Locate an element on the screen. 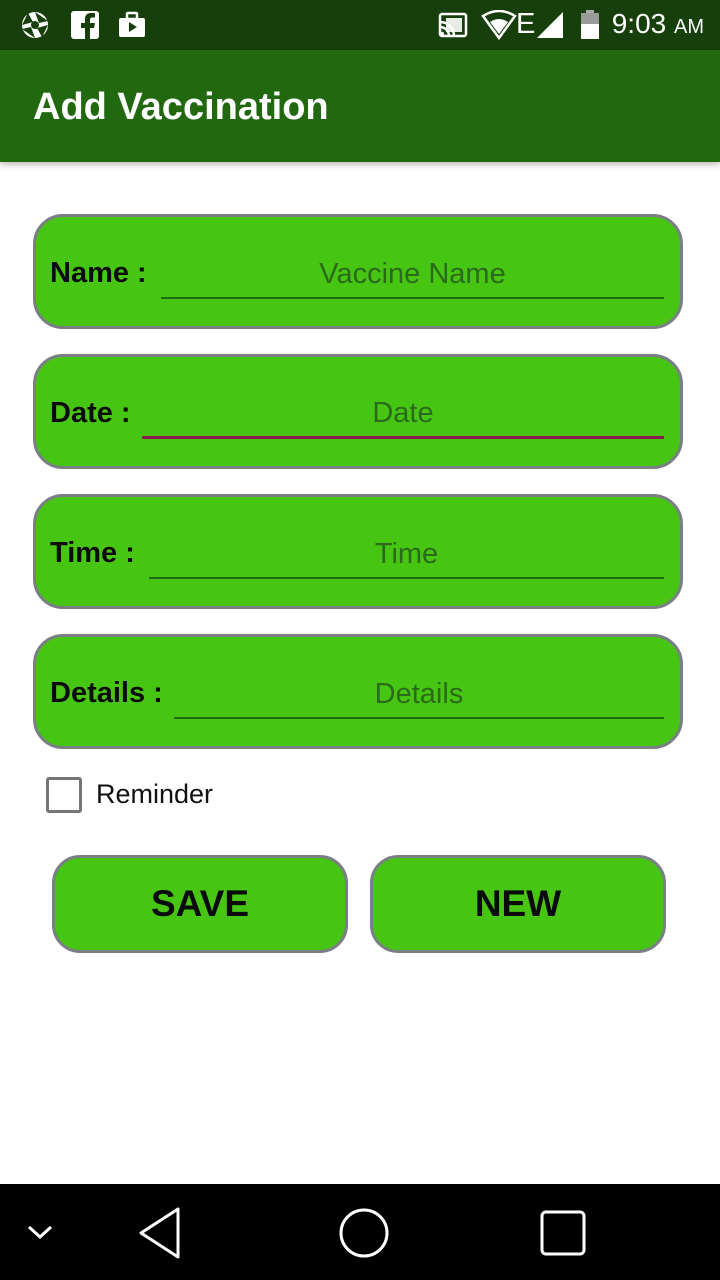 This screenshot has height=1280, width=720. reminder-label: Reminder is located at coordinates (154, 794).